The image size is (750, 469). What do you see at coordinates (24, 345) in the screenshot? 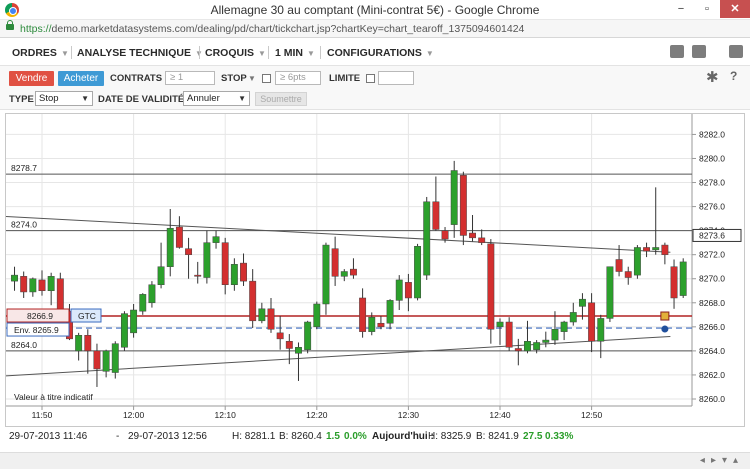
I see `level-line-label: 8264.0` at bounding box center [24, 345].